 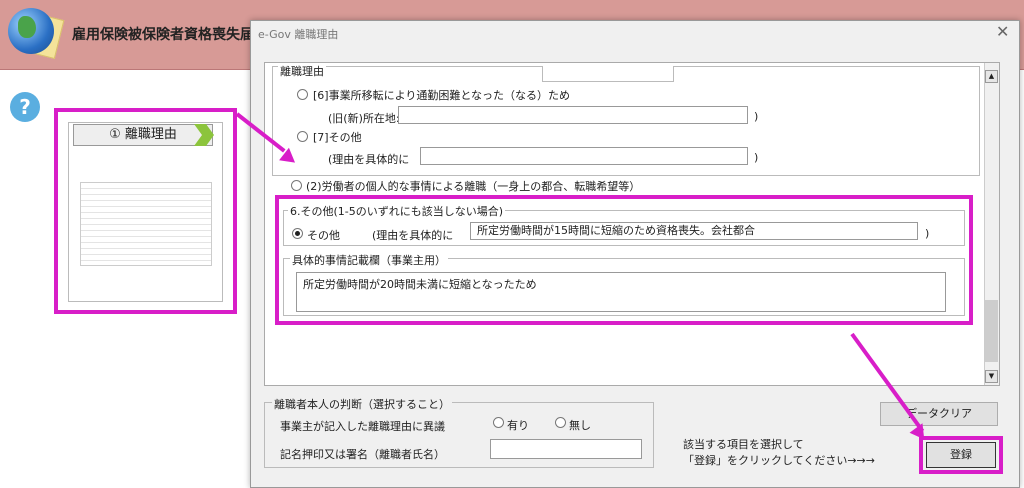 What do you see at coordinates (323, 235) in the screenshot?
I see `other-radio-label: その他` at bounding box center [323, 235].